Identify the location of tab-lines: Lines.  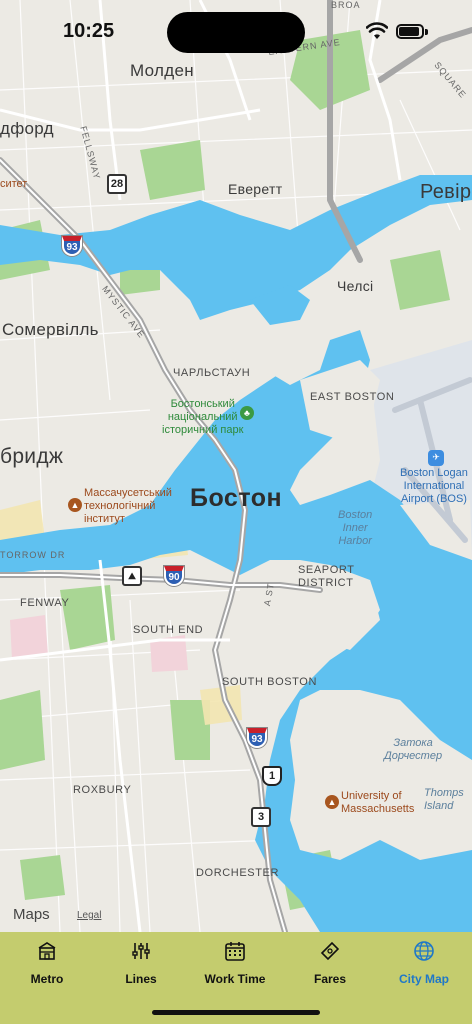
(141, 970).